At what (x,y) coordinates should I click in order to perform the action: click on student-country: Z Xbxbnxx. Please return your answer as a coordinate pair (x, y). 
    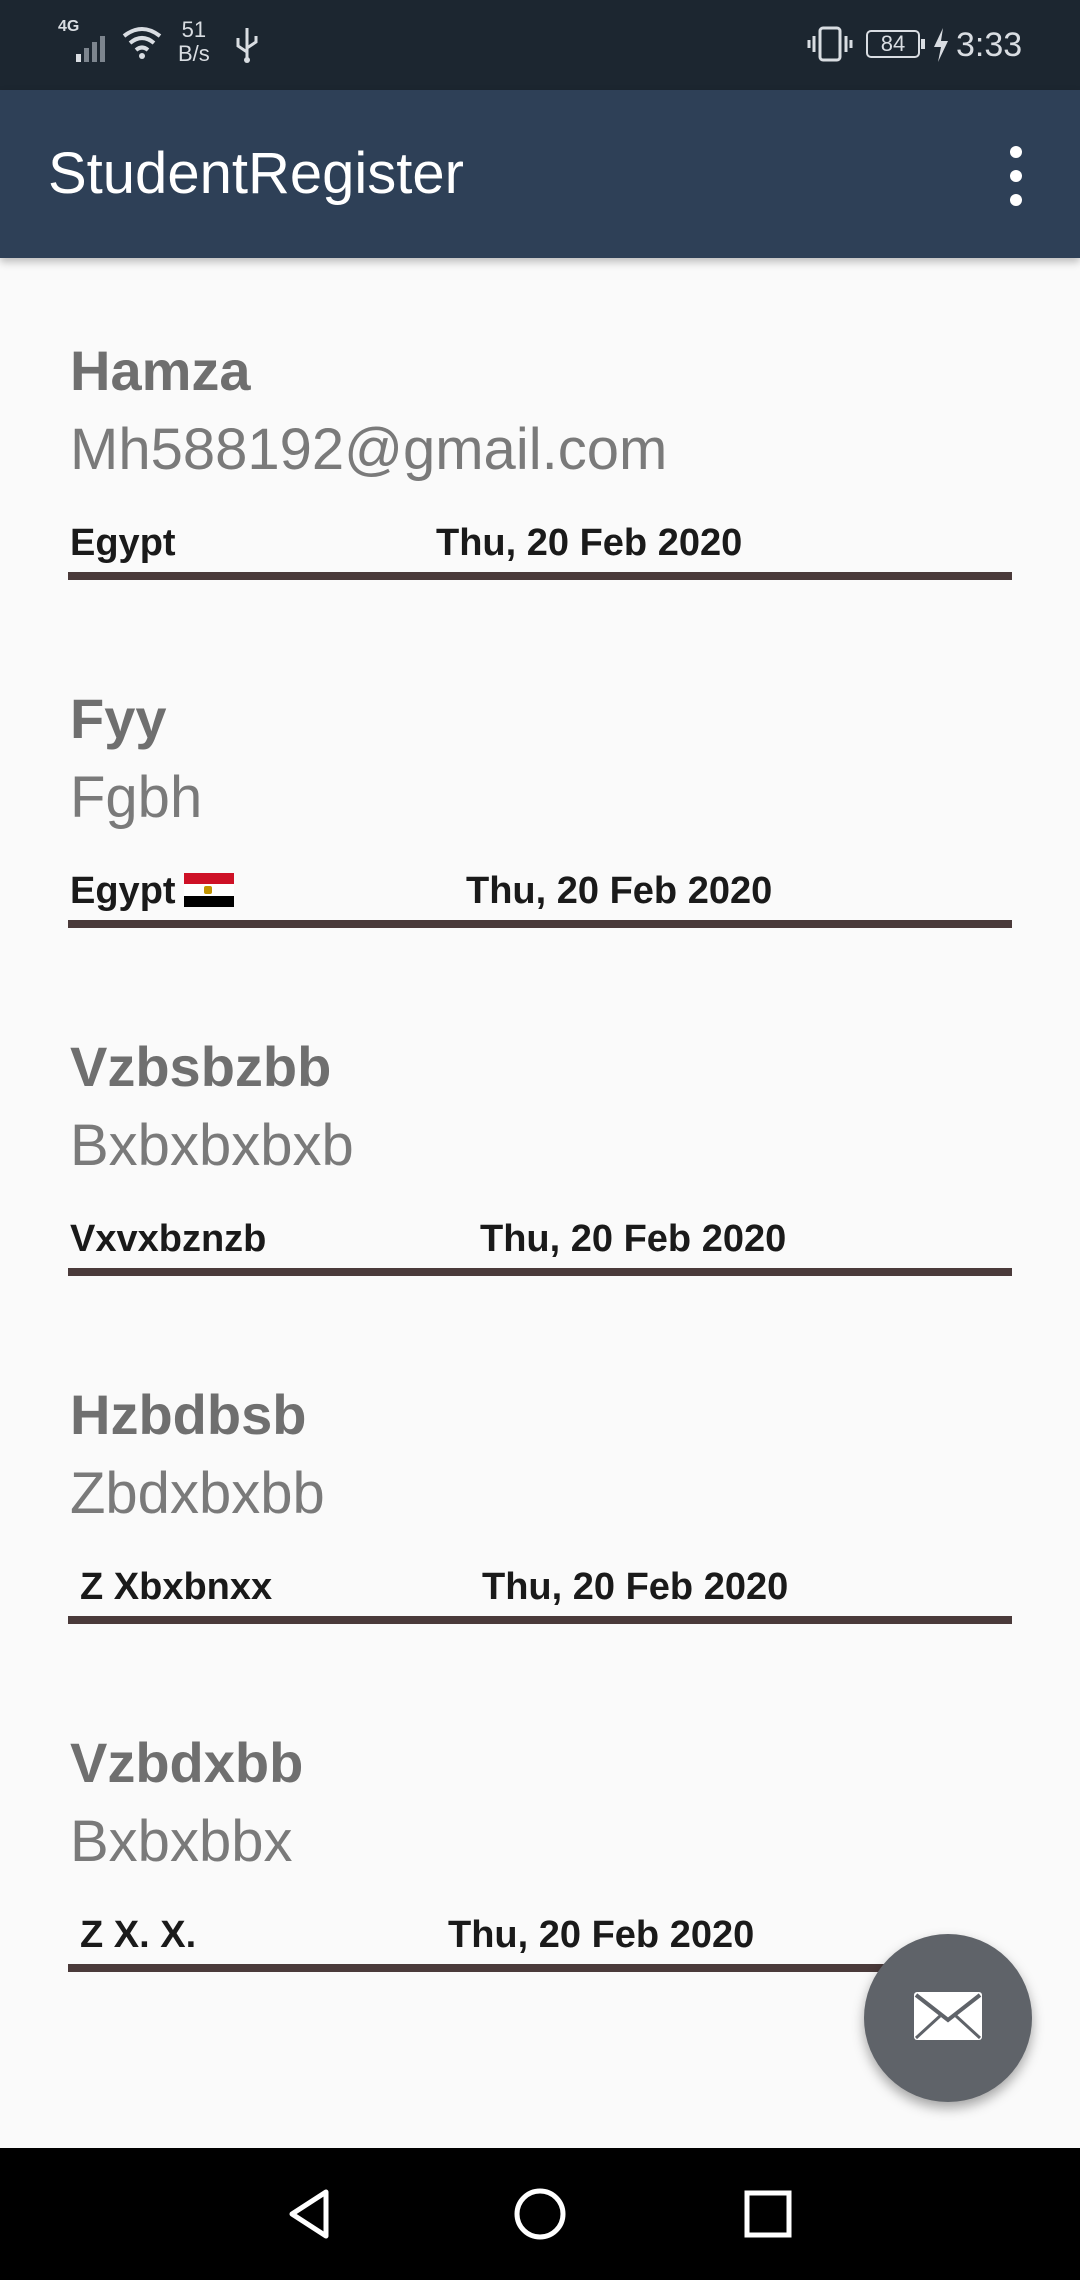
    Looking at the image, I should click on (176, 1587).